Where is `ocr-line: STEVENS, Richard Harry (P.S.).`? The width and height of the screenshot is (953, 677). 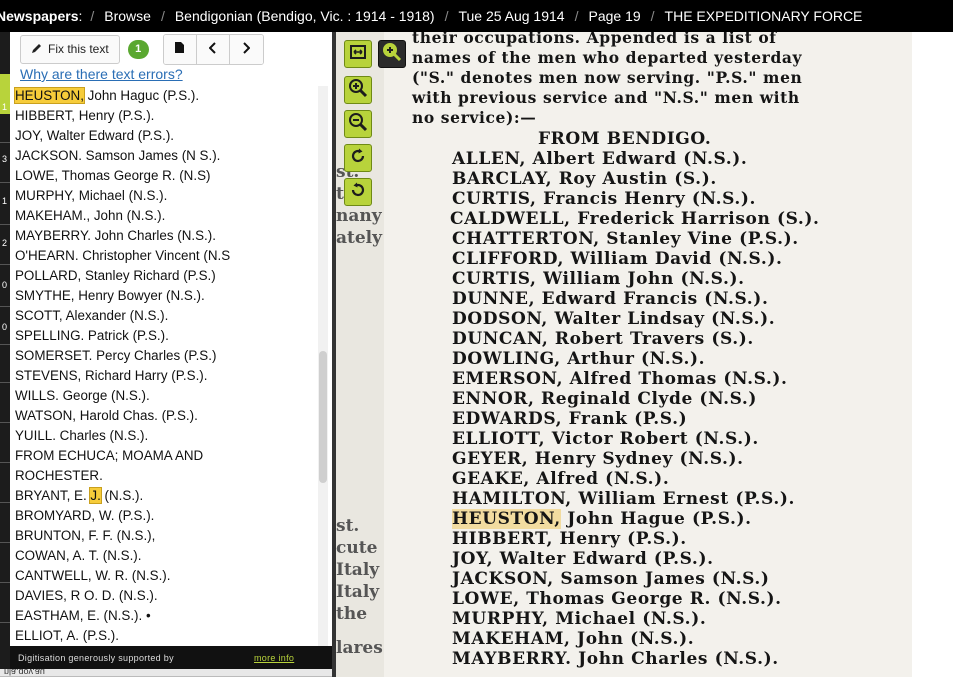
ocr-line: STEVENS, Richard Harry (P.S.). is located at coordinates (165, 376).